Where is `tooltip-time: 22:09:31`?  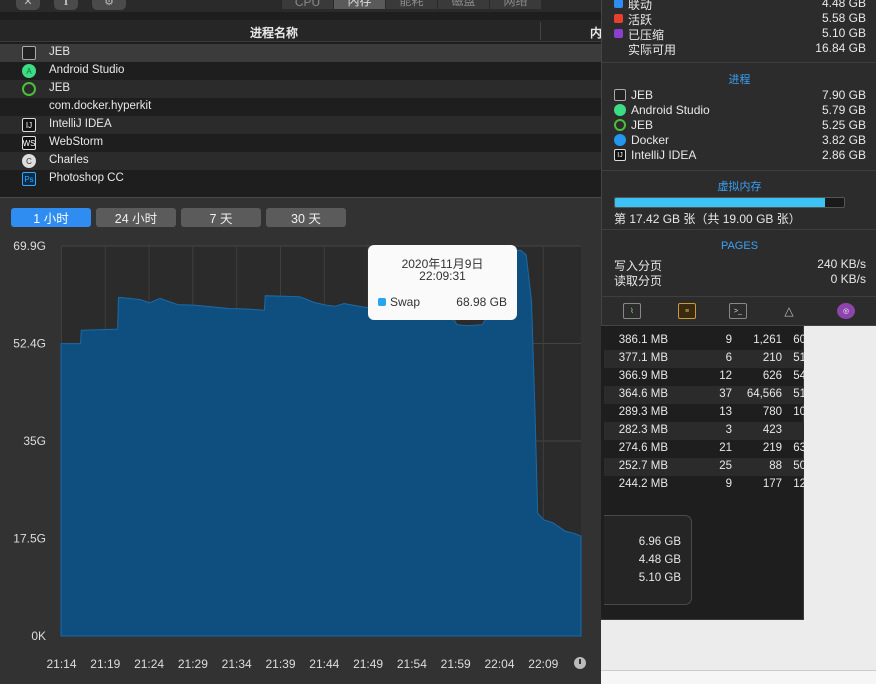 tooltip-time: 22:09:31 is located at coordinates (442, 276).